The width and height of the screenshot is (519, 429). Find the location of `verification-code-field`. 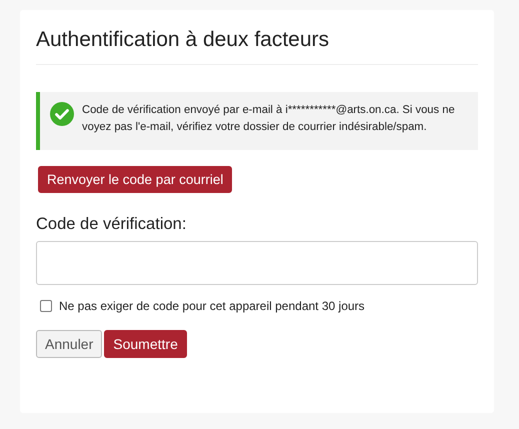

verification-code-field is located at coordinates (257, 263).